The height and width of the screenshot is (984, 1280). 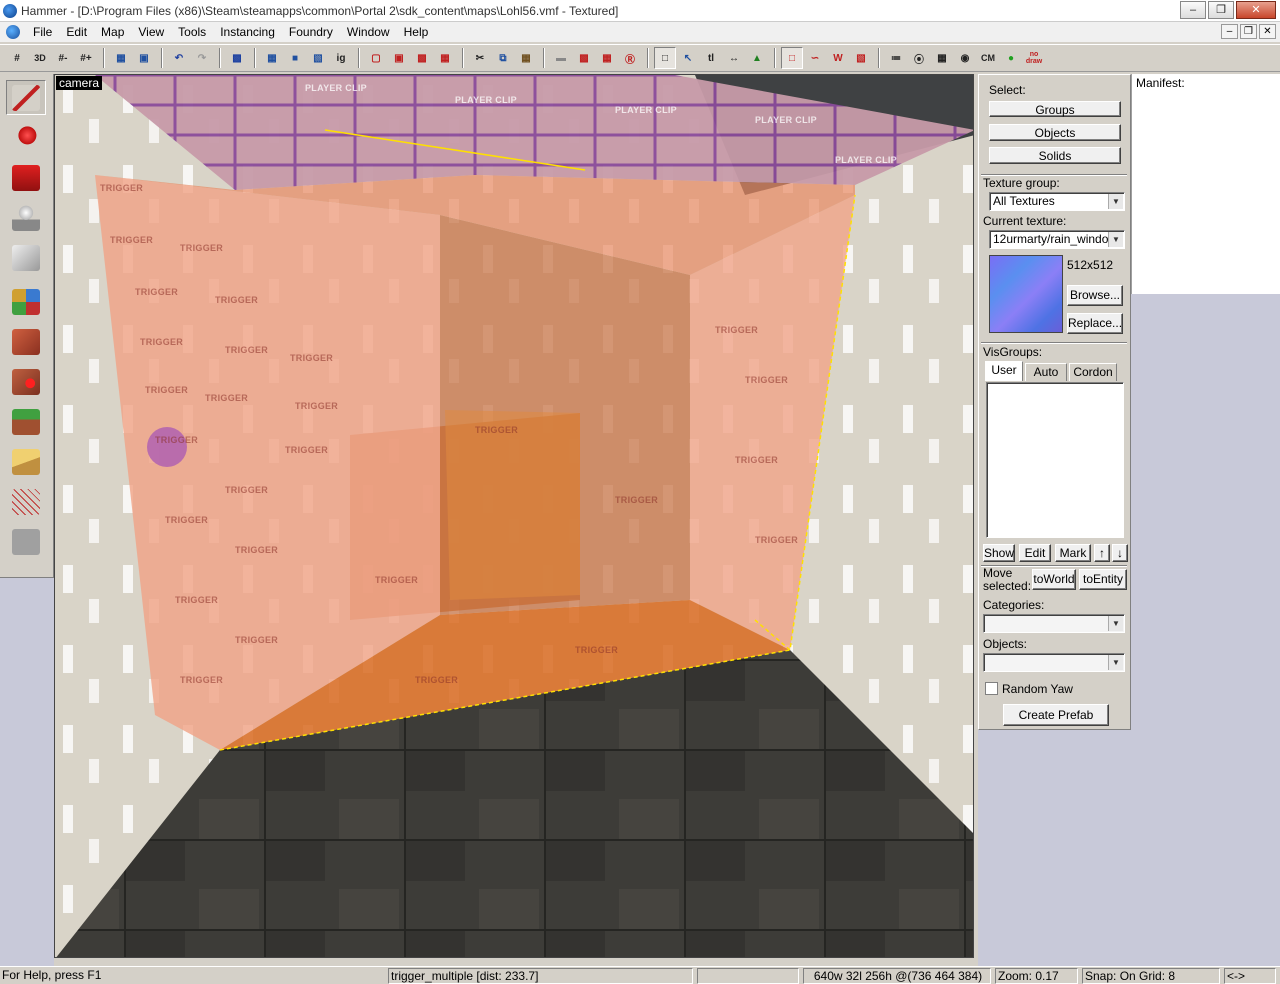 What do you see at coordinates (422, 58) in the screenshot?
I see `texture-lock-icon: ▩` at bounding box center [422, 58].